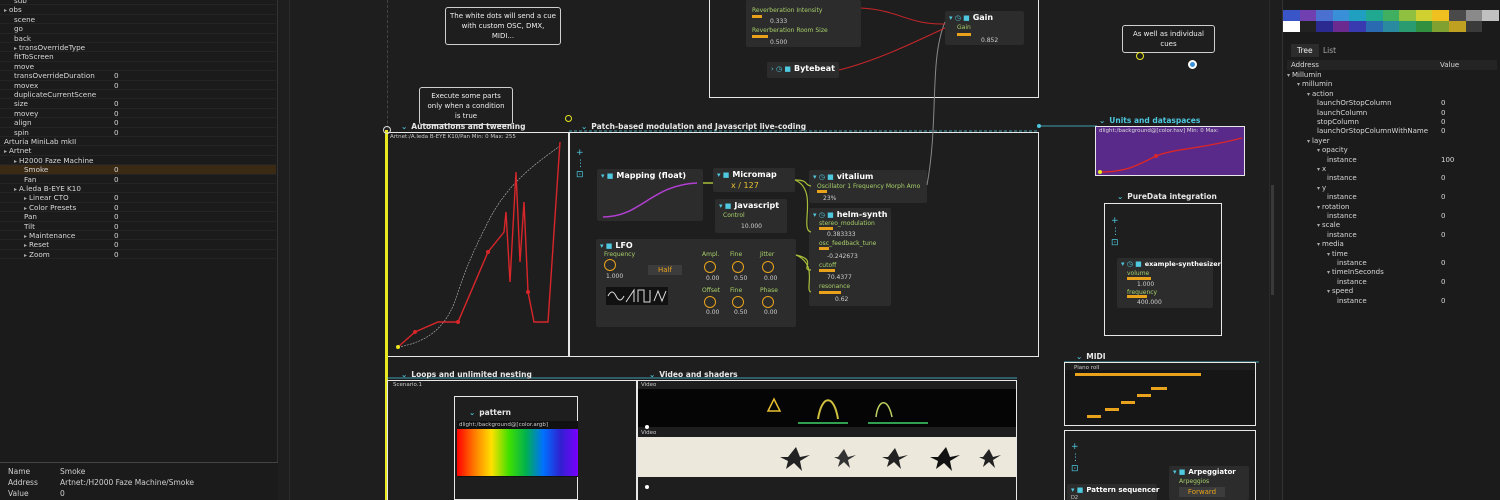  I want to click on canvas-scrollbar, so click(1272, 240).